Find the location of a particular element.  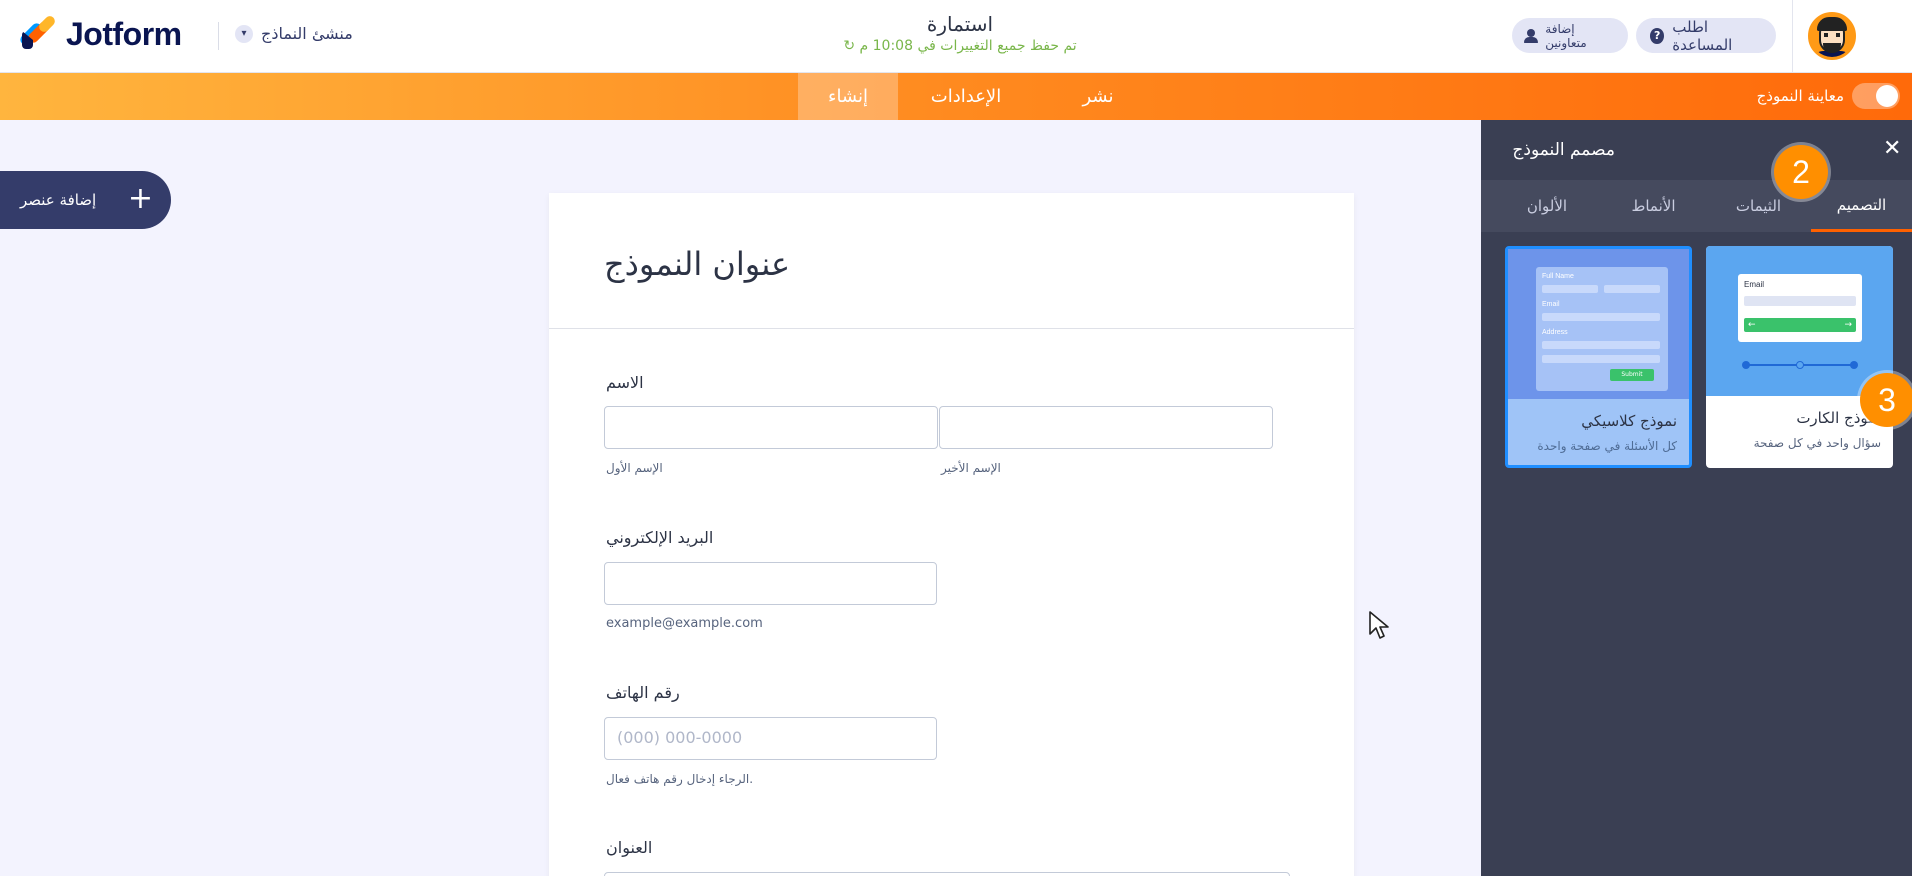

last-name-sublabel: الإسم الأخير is located at coordinates (971, 468).